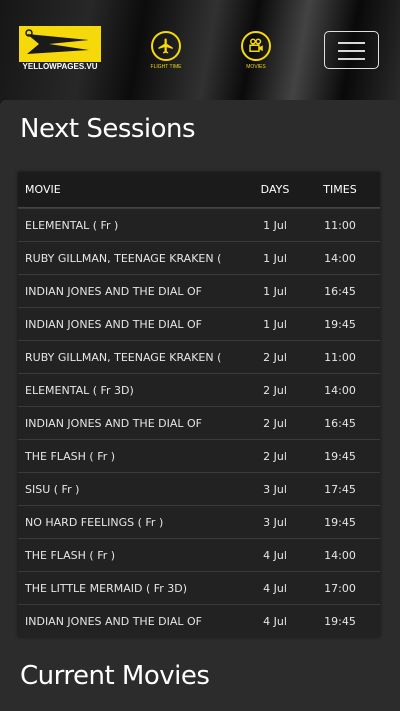 The width and height of the screenshot is (400, 711). Describe the element at coordinates (199, 521) in the screenshot. I see `table-row: NO HARD FEELINGS ( Fr ) 3 Jul 19:45` at that location.